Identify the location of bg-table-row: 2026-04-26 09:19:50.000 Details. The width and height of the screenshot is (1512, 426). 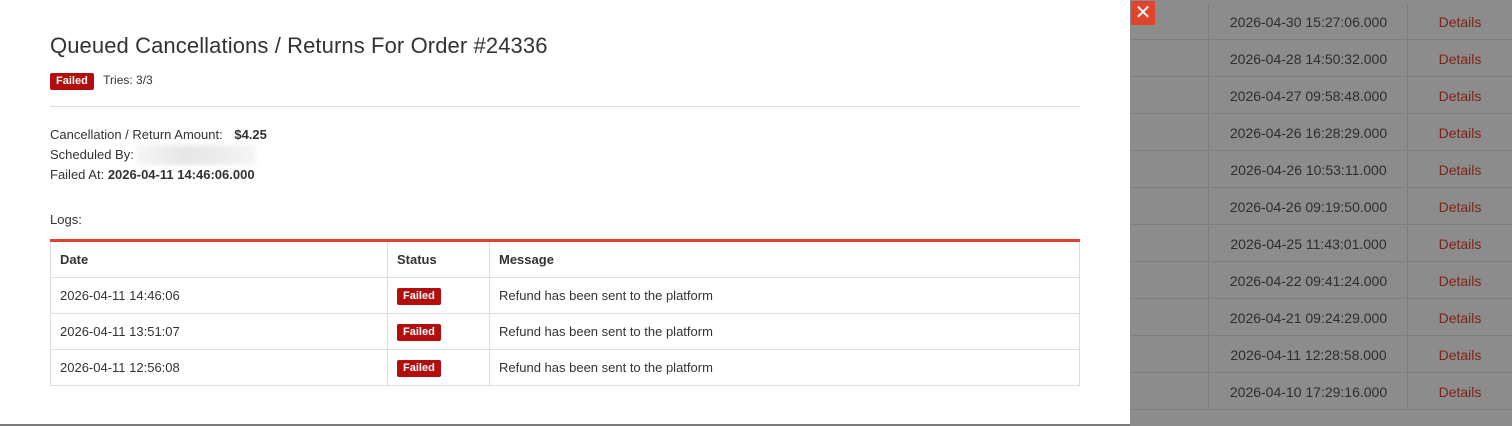
(1321, 207).